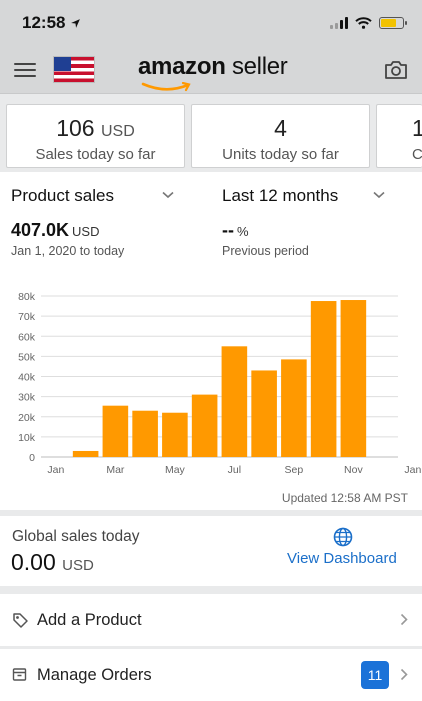 The width and height of the screenshot is (422, 701). Describe the element at coordinates (76, 23) in the screenshot. I see `location-arrow-icon` at that location.